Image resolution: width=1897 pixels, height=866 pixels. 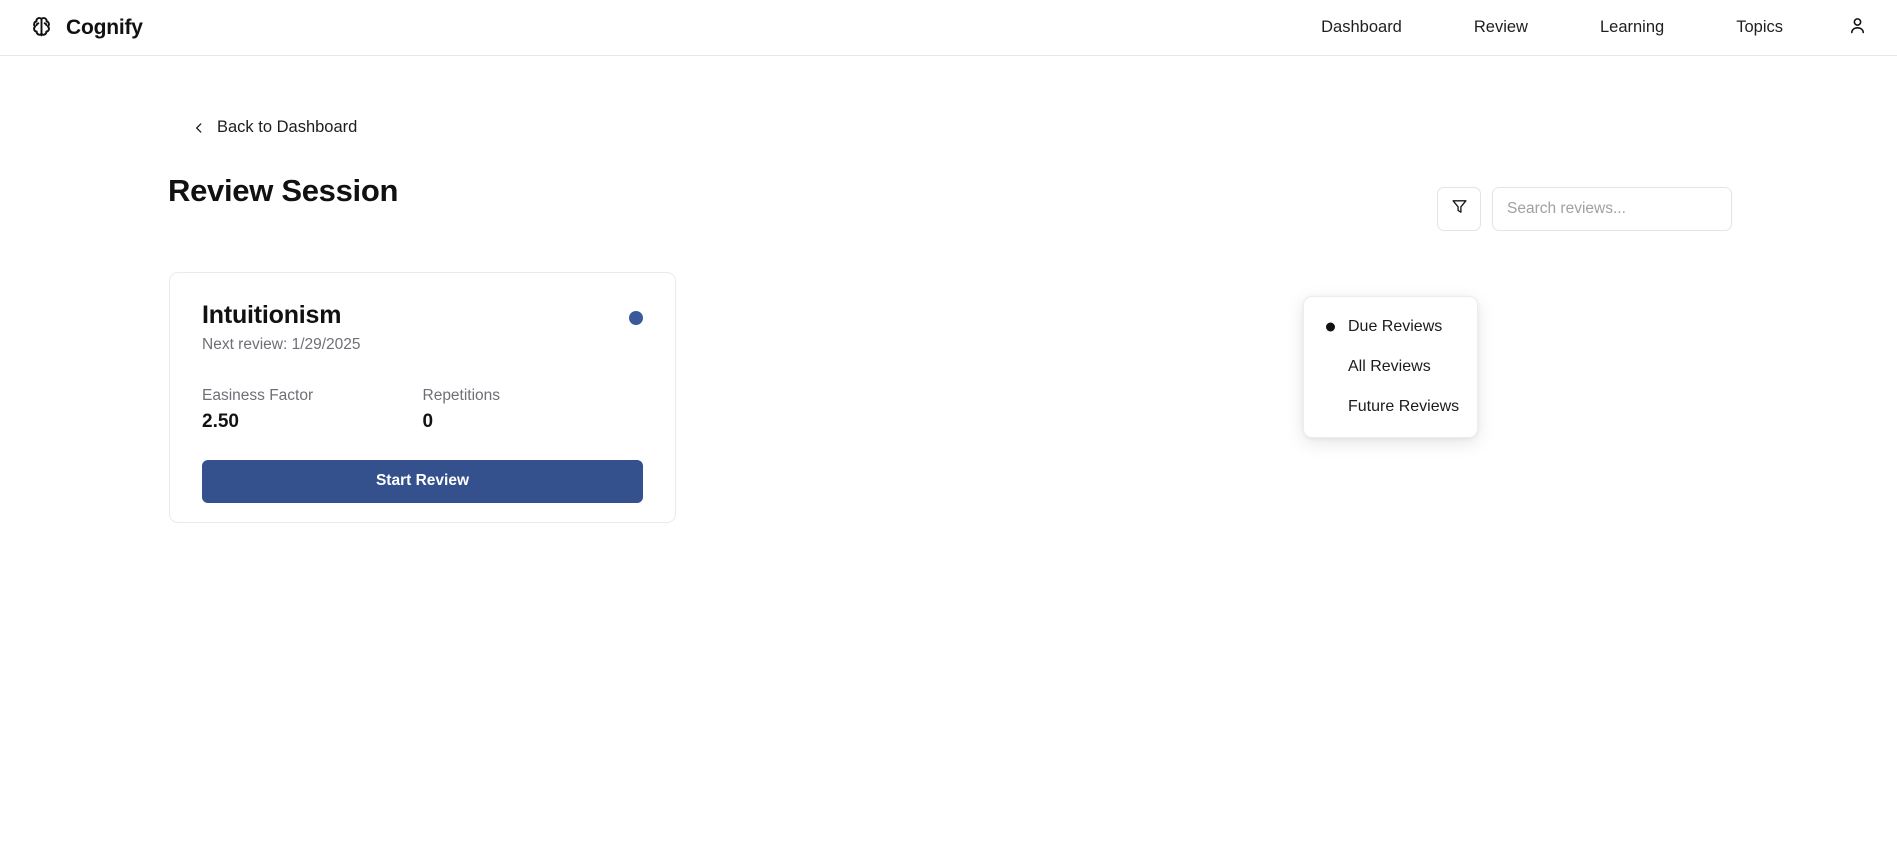 I want to click on stat-value: 0, so click(x=428, y=421).